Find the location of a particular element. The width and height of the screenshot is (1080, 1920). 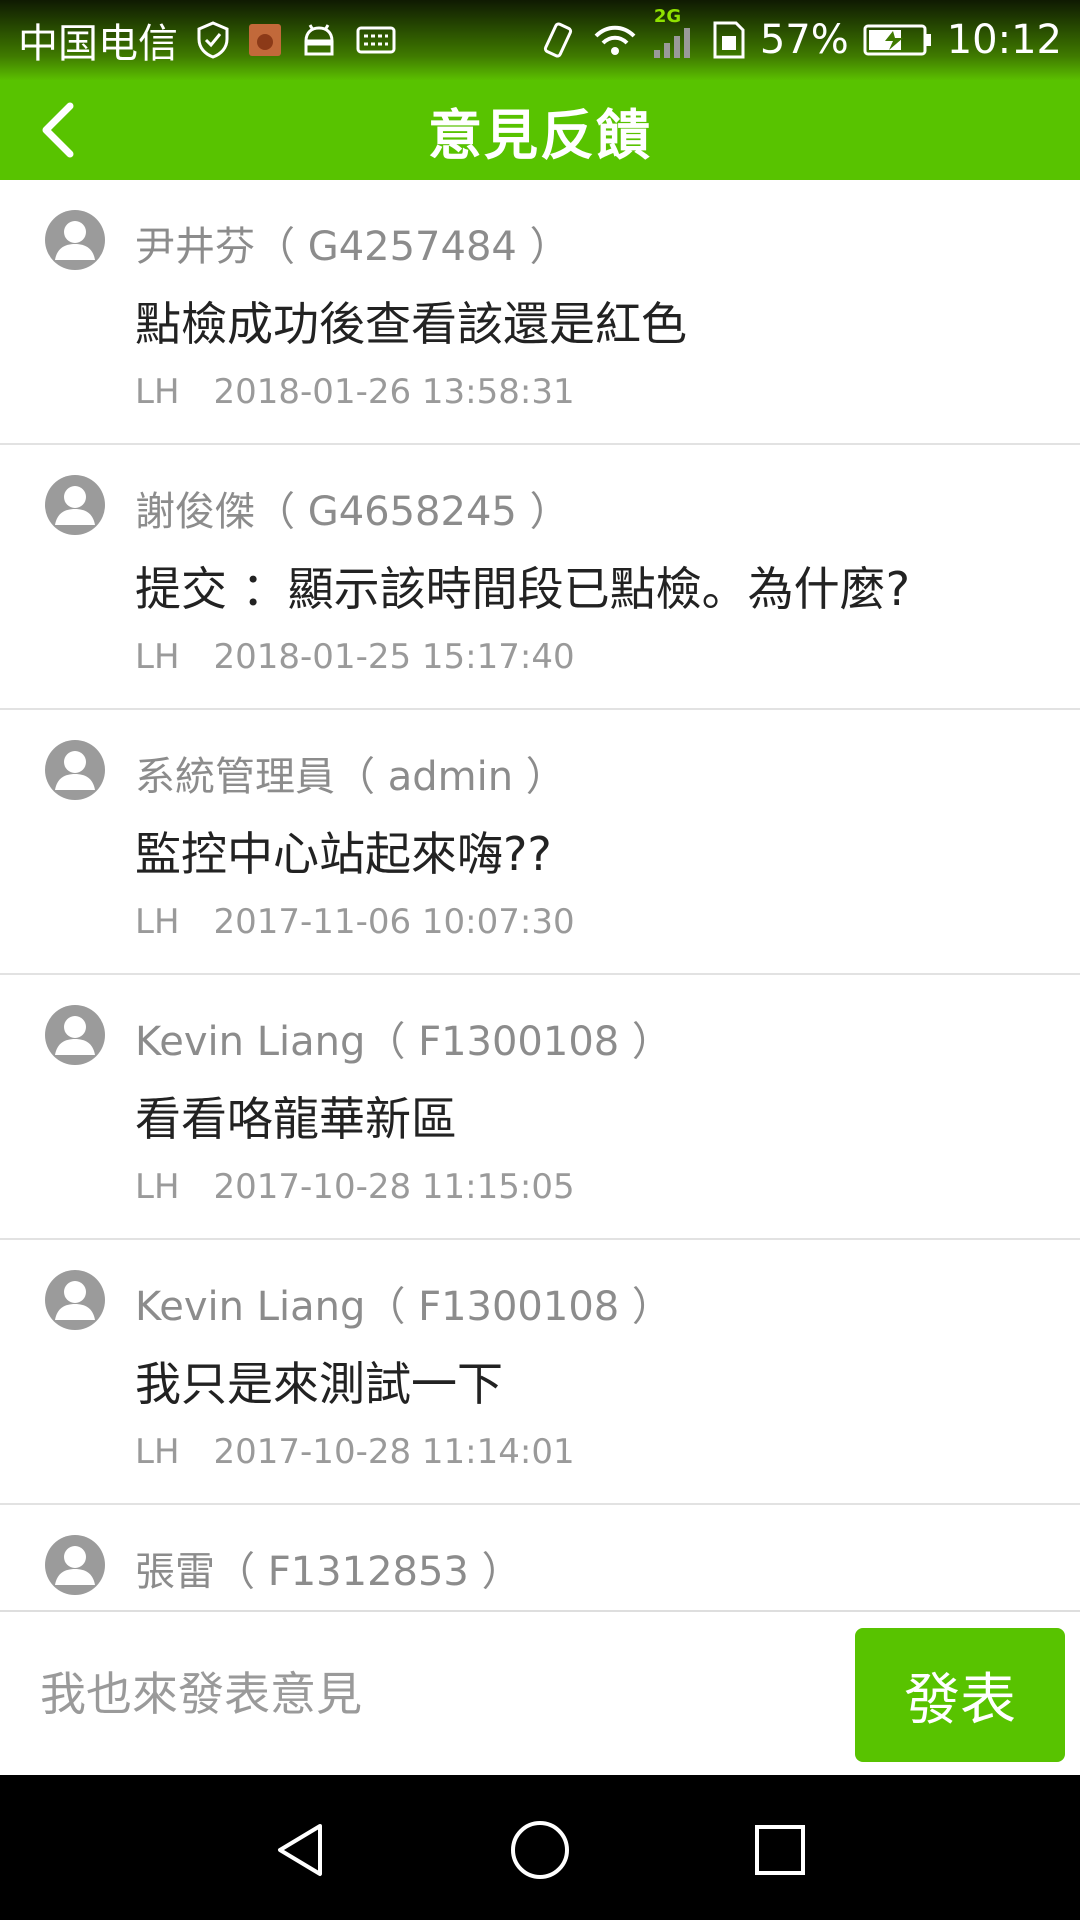

feedback-author: 系統管理員（ admin ） is located at coordinates (350, 777).